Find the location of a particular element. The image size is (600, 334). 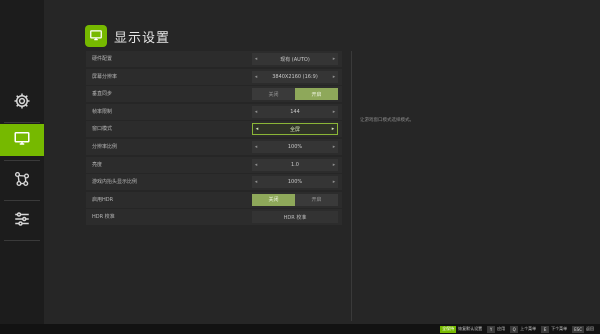

footer-hint-bar: 全保持 恢复默认设置 Y 应用 Q 上个菜单 E 下个菜单 ESC 返回 is located at coordinates (300, 329).